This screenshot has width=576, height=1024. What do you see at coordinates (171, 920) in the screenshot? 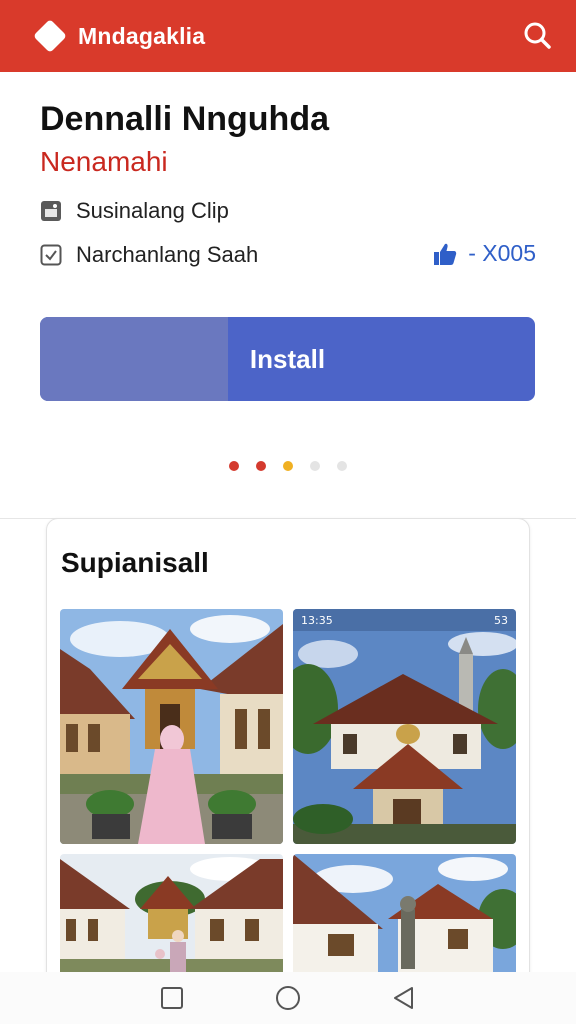
I see `long-house-photo` at bounding box center [171, 920].